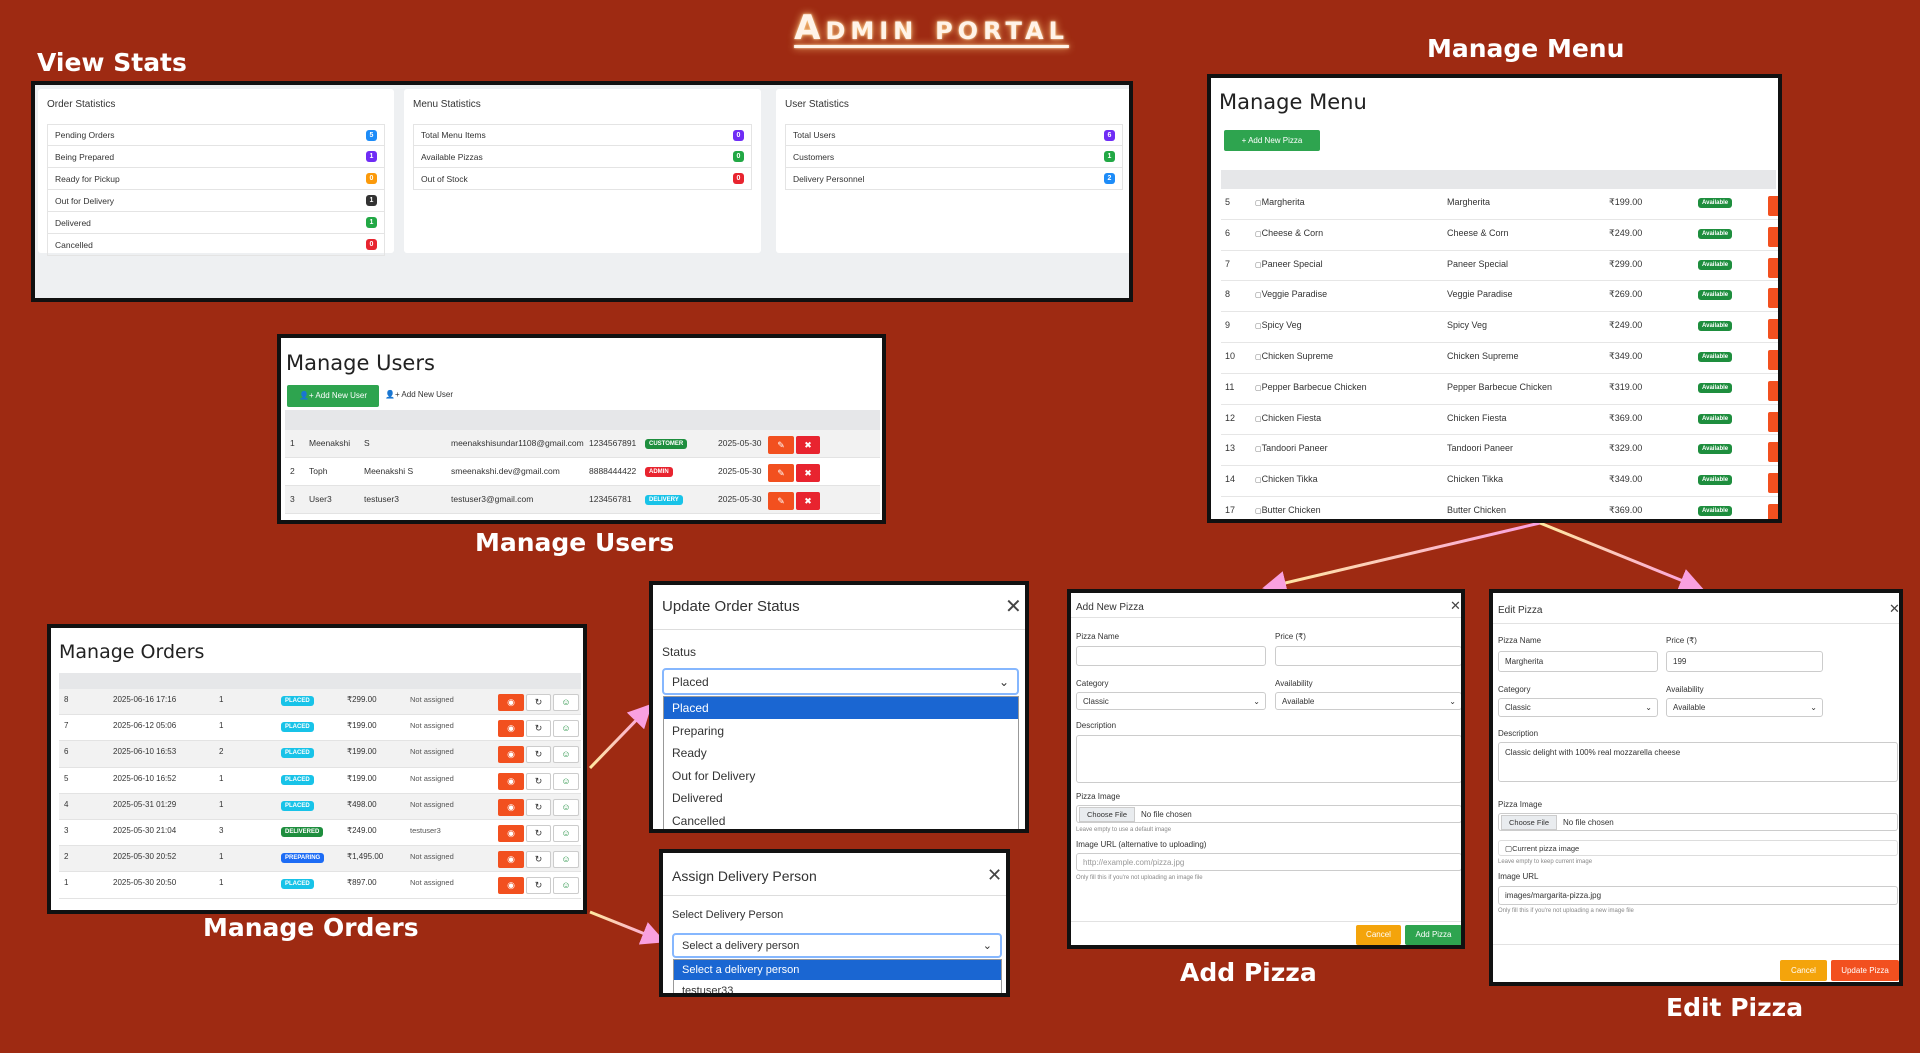 The image size is (1920, 1053). What do you see at coordinates (841, 776) in the screenshot?
I see `status-option: Out for Delivery` at bounding box center [841, 776].